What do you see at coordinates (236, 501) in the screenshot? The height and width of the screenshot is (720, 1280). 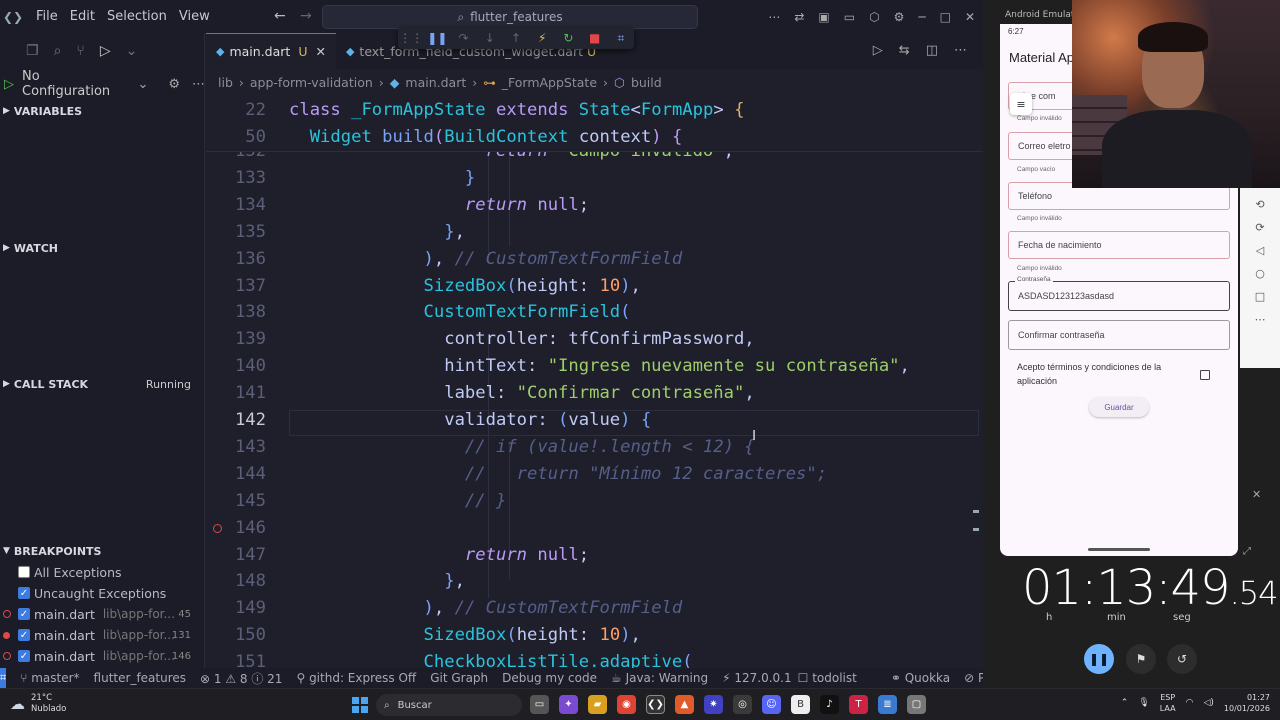 I see `line-number: 145` at bounding box center [236, 501].